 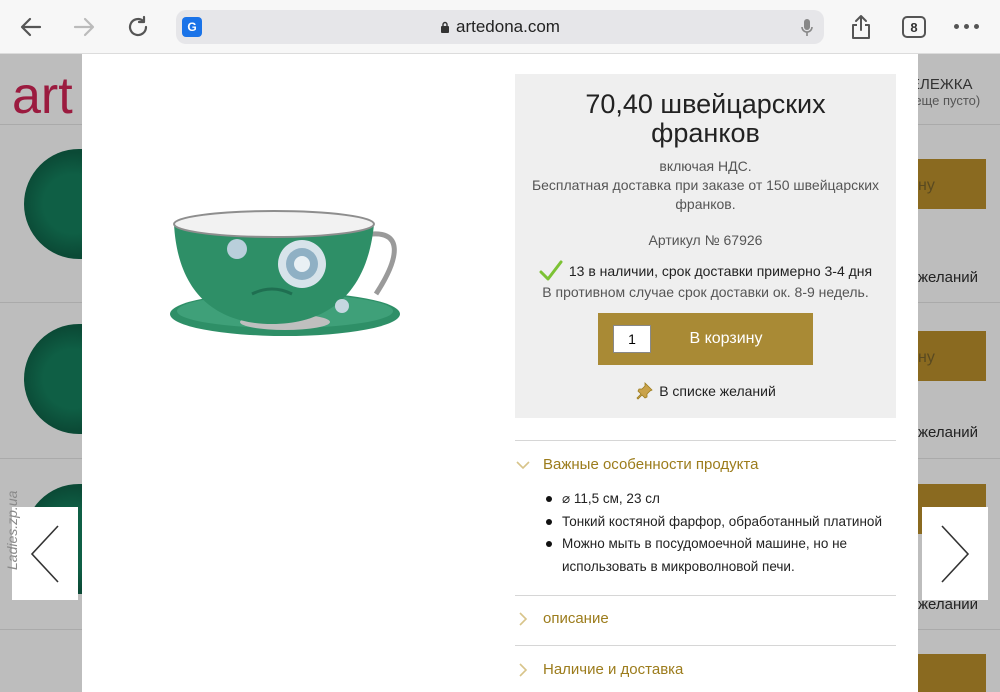 What do you see at coordinates (705, 118) in the screenshot?
I see `price: 70,40 швейцарских франков` at bounding box center [705, 118].